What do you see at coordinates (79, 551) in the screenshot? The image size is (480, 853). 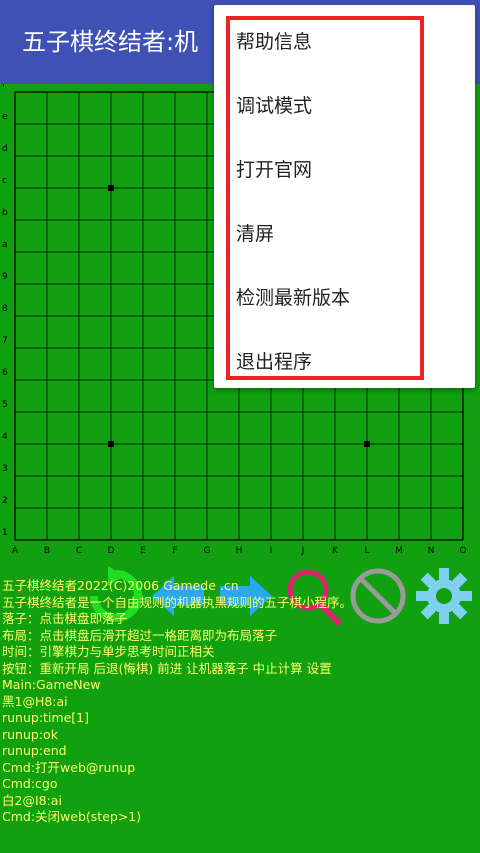 I see `col-label: C` at bounding box center [79, 551].